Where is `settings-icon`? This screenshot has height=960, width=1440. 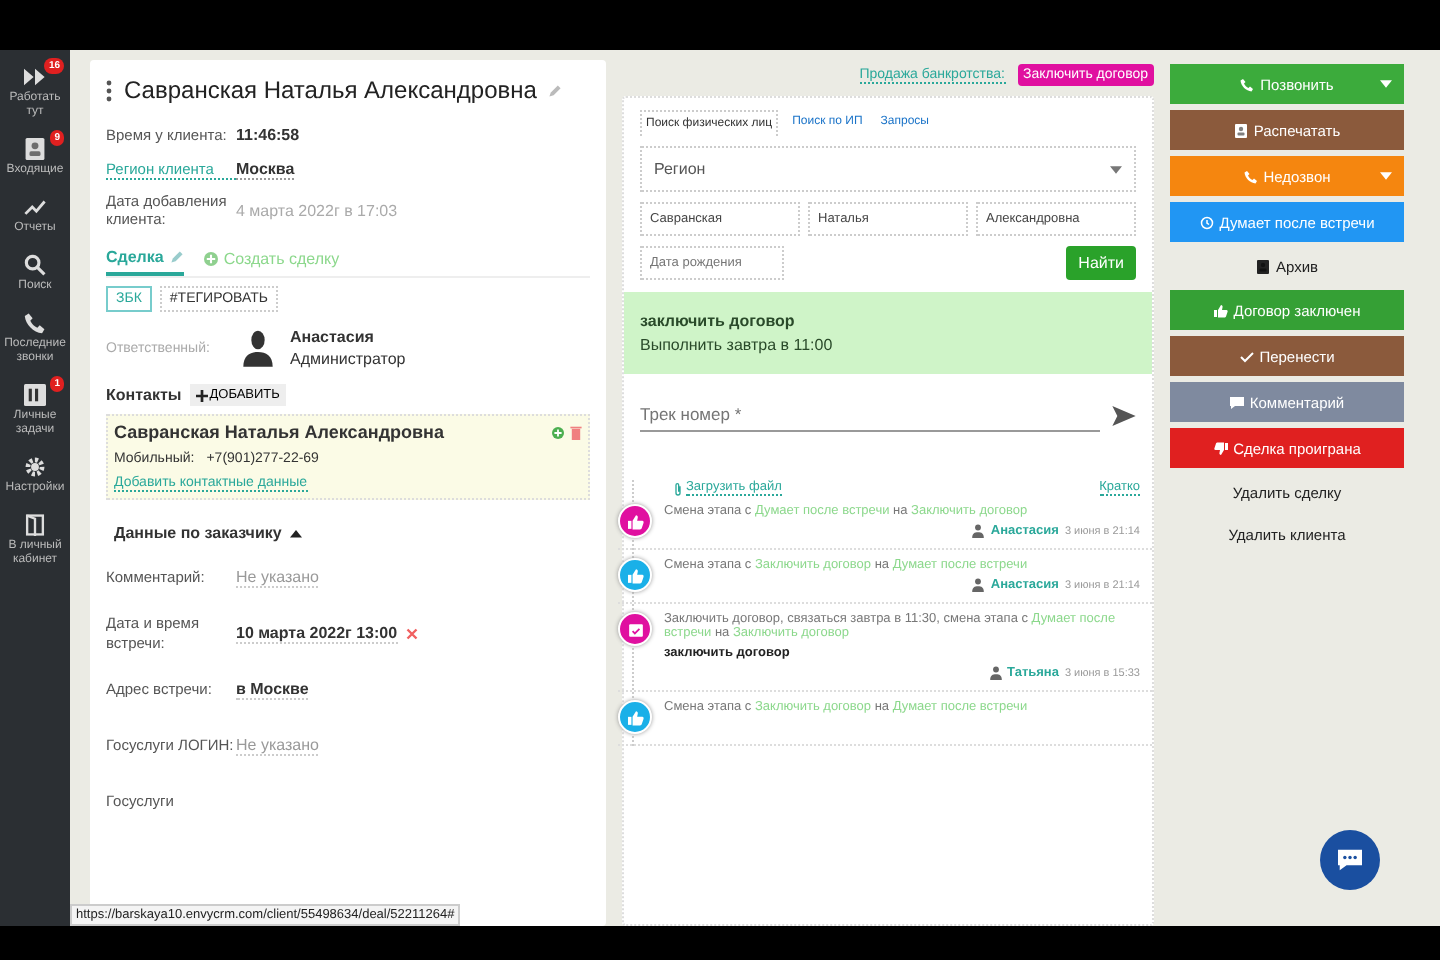 settings-icon is located at coordinates (35, 467).